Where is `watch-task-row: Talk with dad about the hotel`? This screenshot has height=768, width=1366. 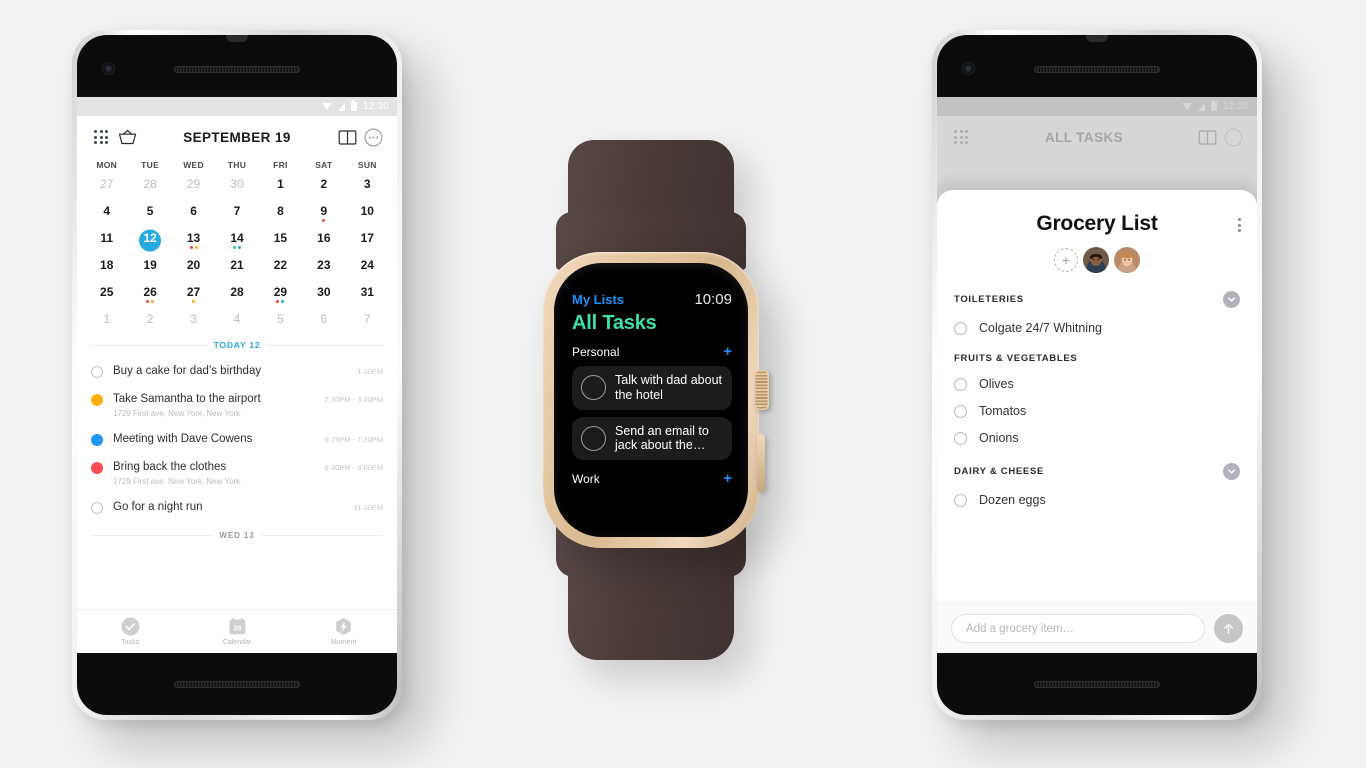
watch-task-row: Talk with dad about the hotel is located at coordinates (652, 388).